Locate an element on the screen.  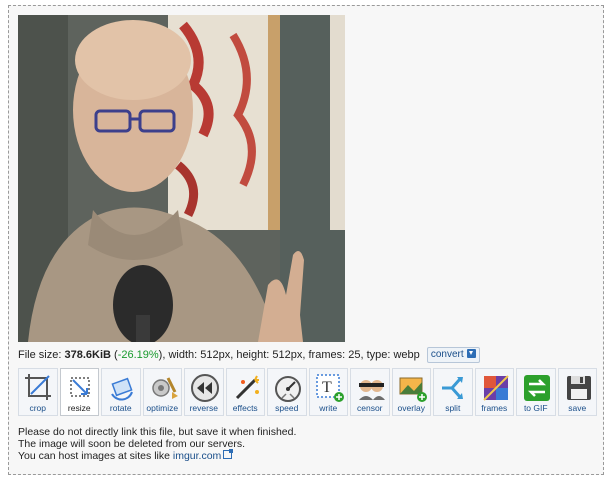
effects-icon is located at coordinates (247, 387).